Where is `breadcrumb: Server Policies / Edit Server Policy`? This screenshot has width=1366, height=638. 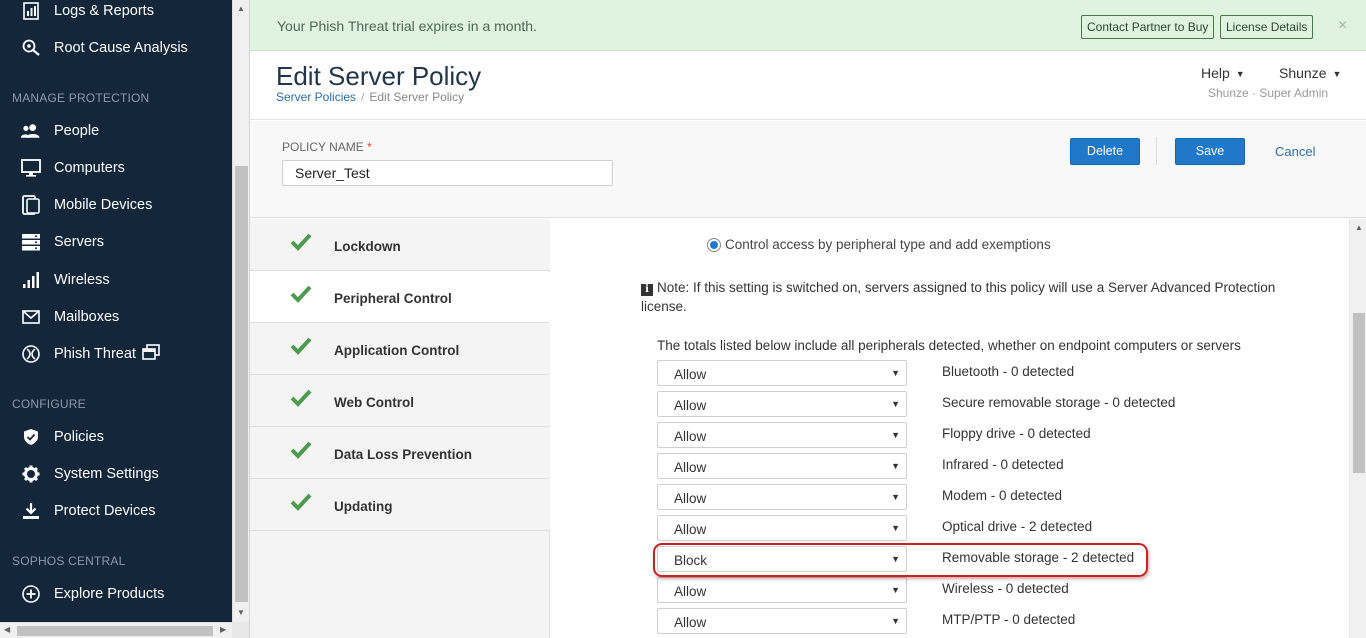 breadcrumb: Server Policies / Edit Server Policy is located at coordinates (370, 97).